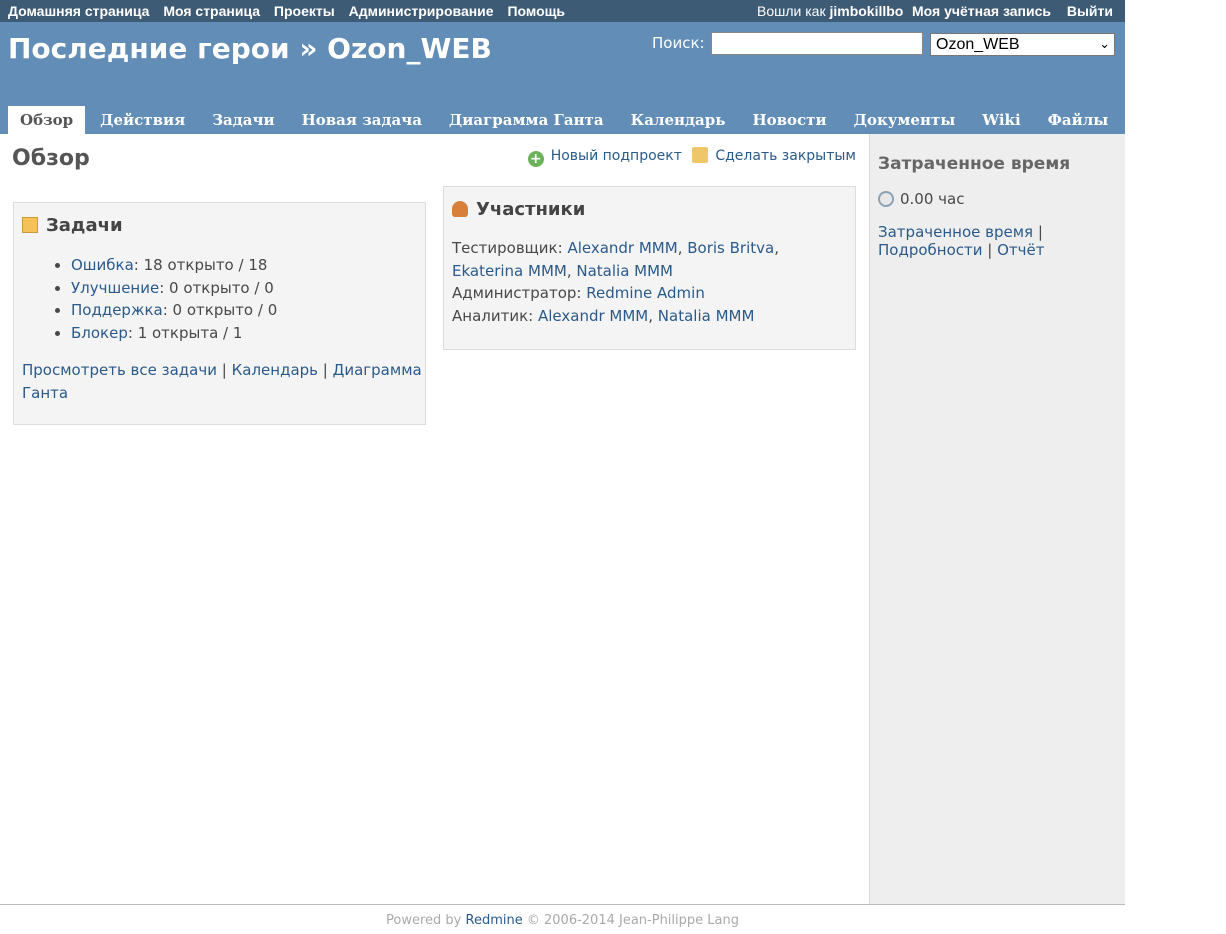 The image size is (1226, 934). Describe the element at coordinates (791, 11) in the screenshot. I see `logged-as-label: Вошли как` at that location.